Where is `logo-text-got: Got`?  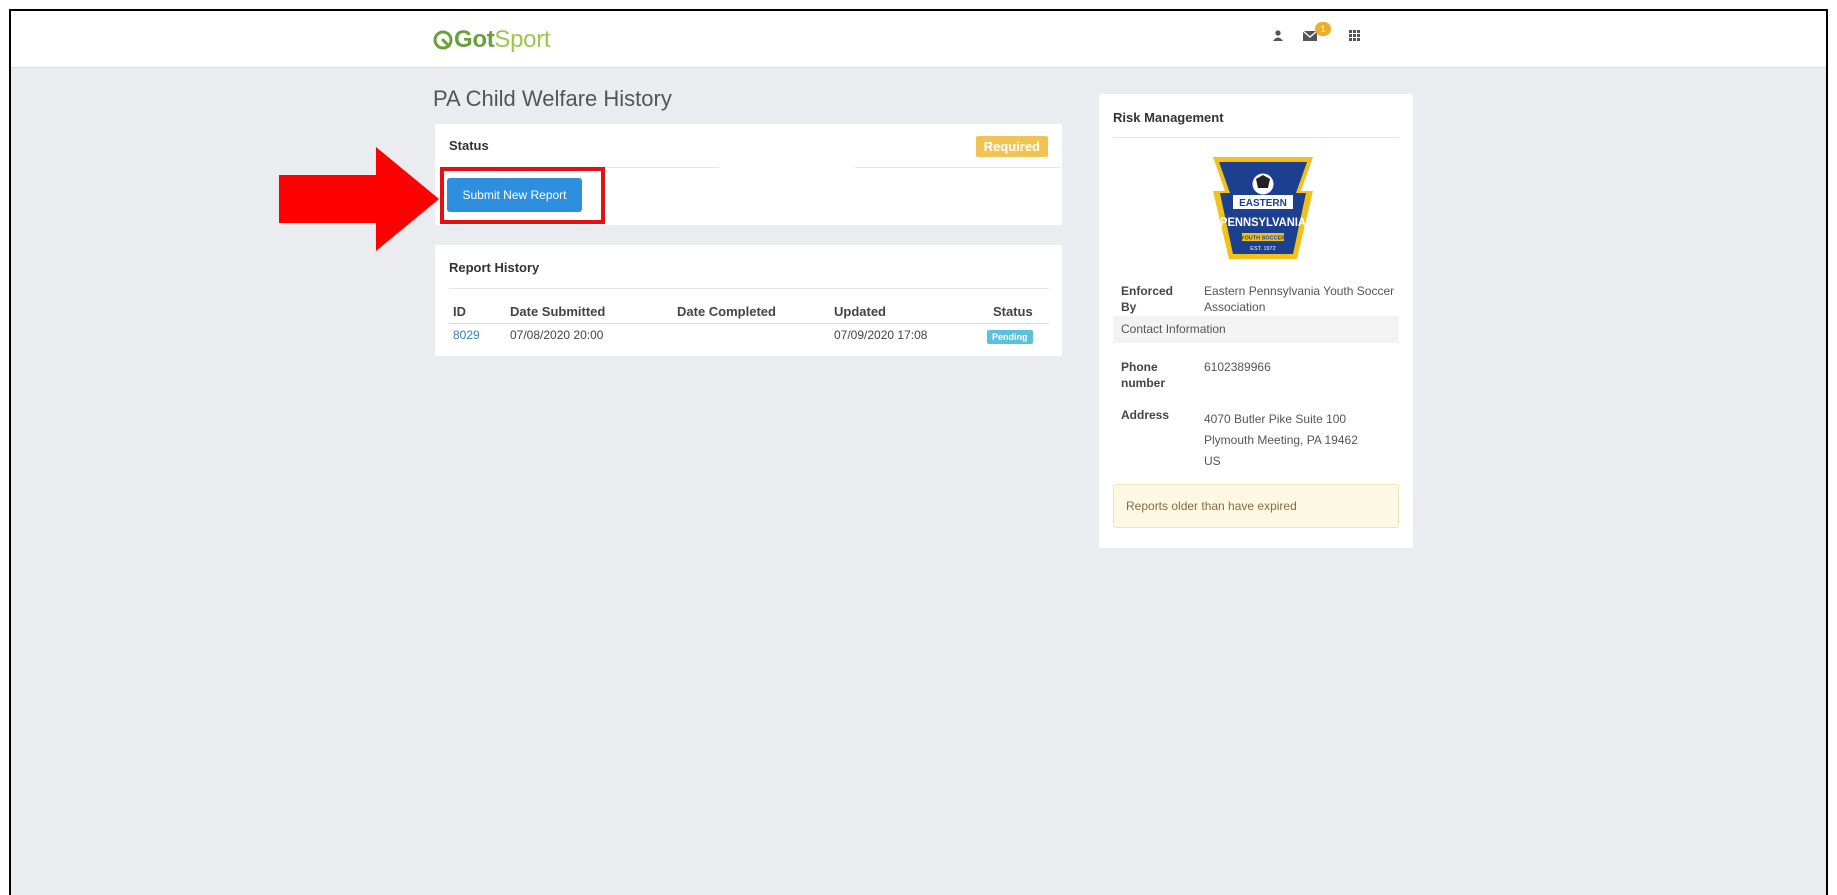 logo-text-got: Got is located at coordinates (474, 39).